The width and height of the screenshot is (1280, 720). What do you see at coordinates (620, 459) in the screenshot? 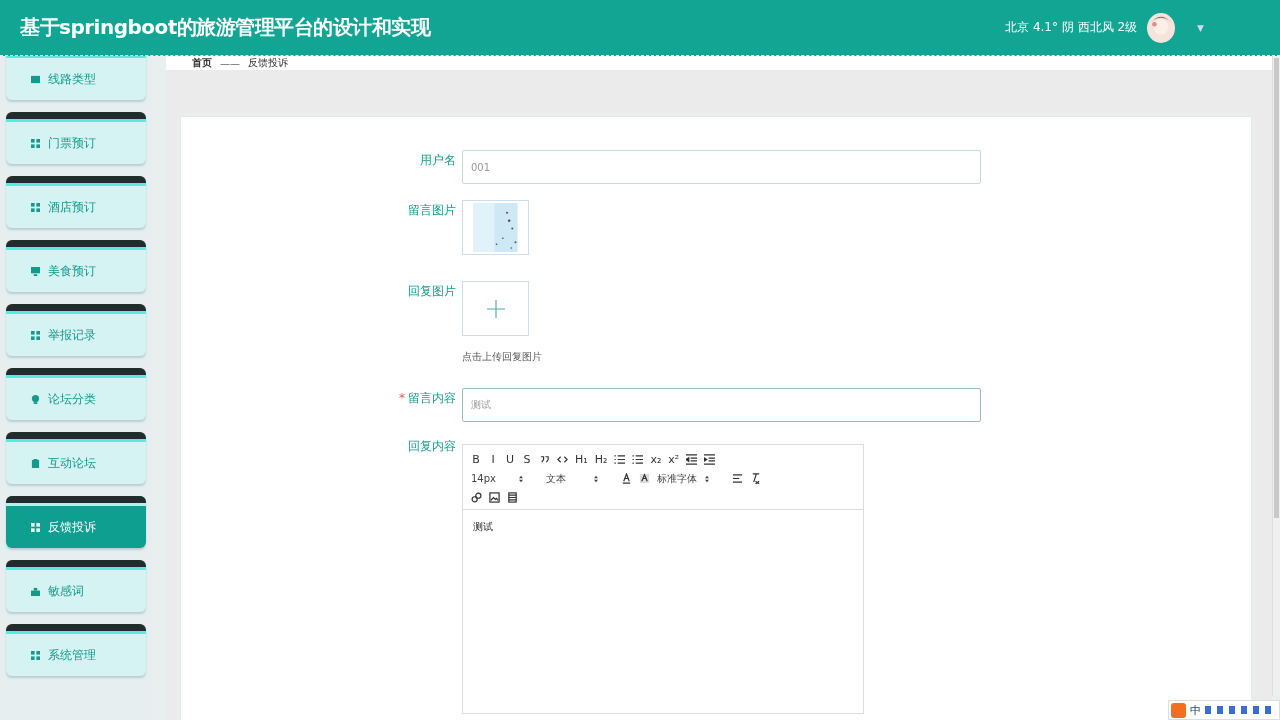
I see `ordered-list-icon` at bounding box center [620, 459].